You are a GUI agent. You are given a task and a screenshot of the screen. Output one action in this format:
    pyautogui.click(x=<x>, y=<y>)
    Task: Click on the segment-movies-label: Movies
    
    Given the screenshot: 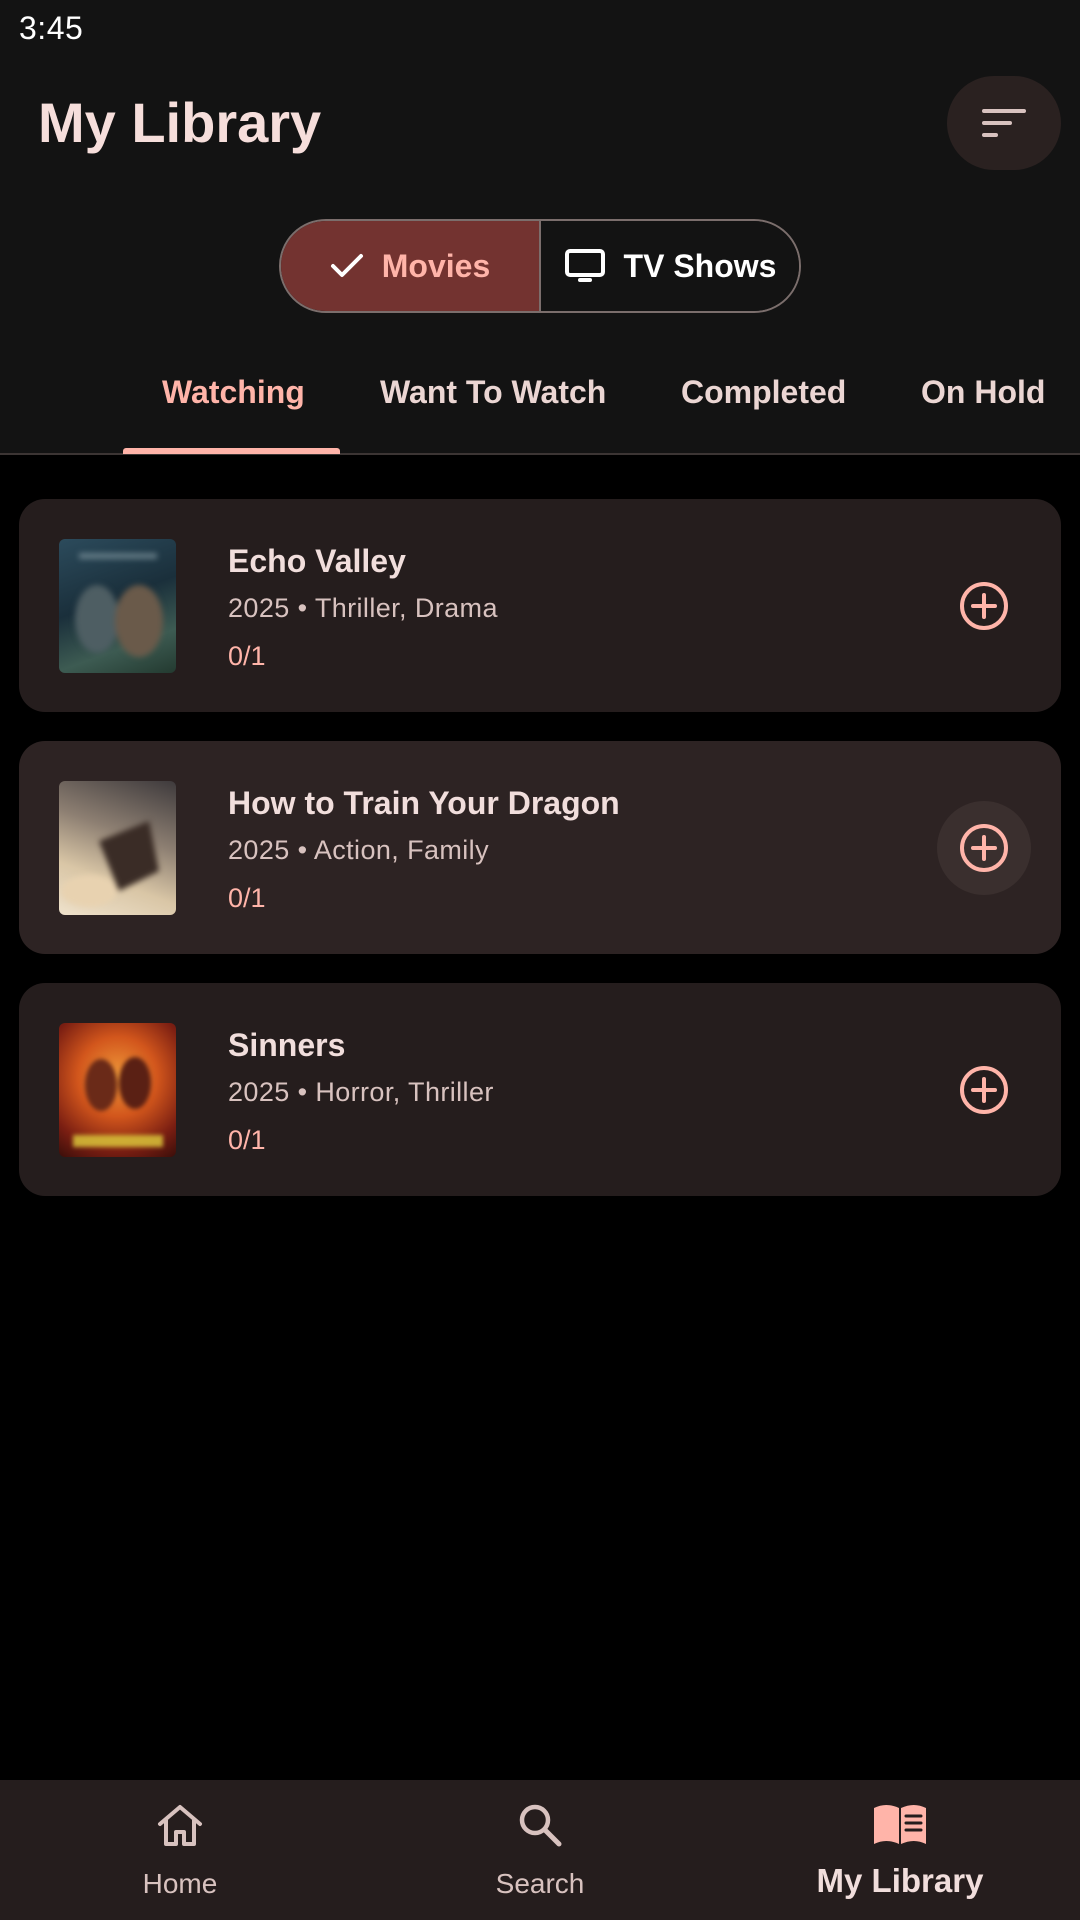 What is the action you would take?
    pyautogui.click(x=436, y=265)
    